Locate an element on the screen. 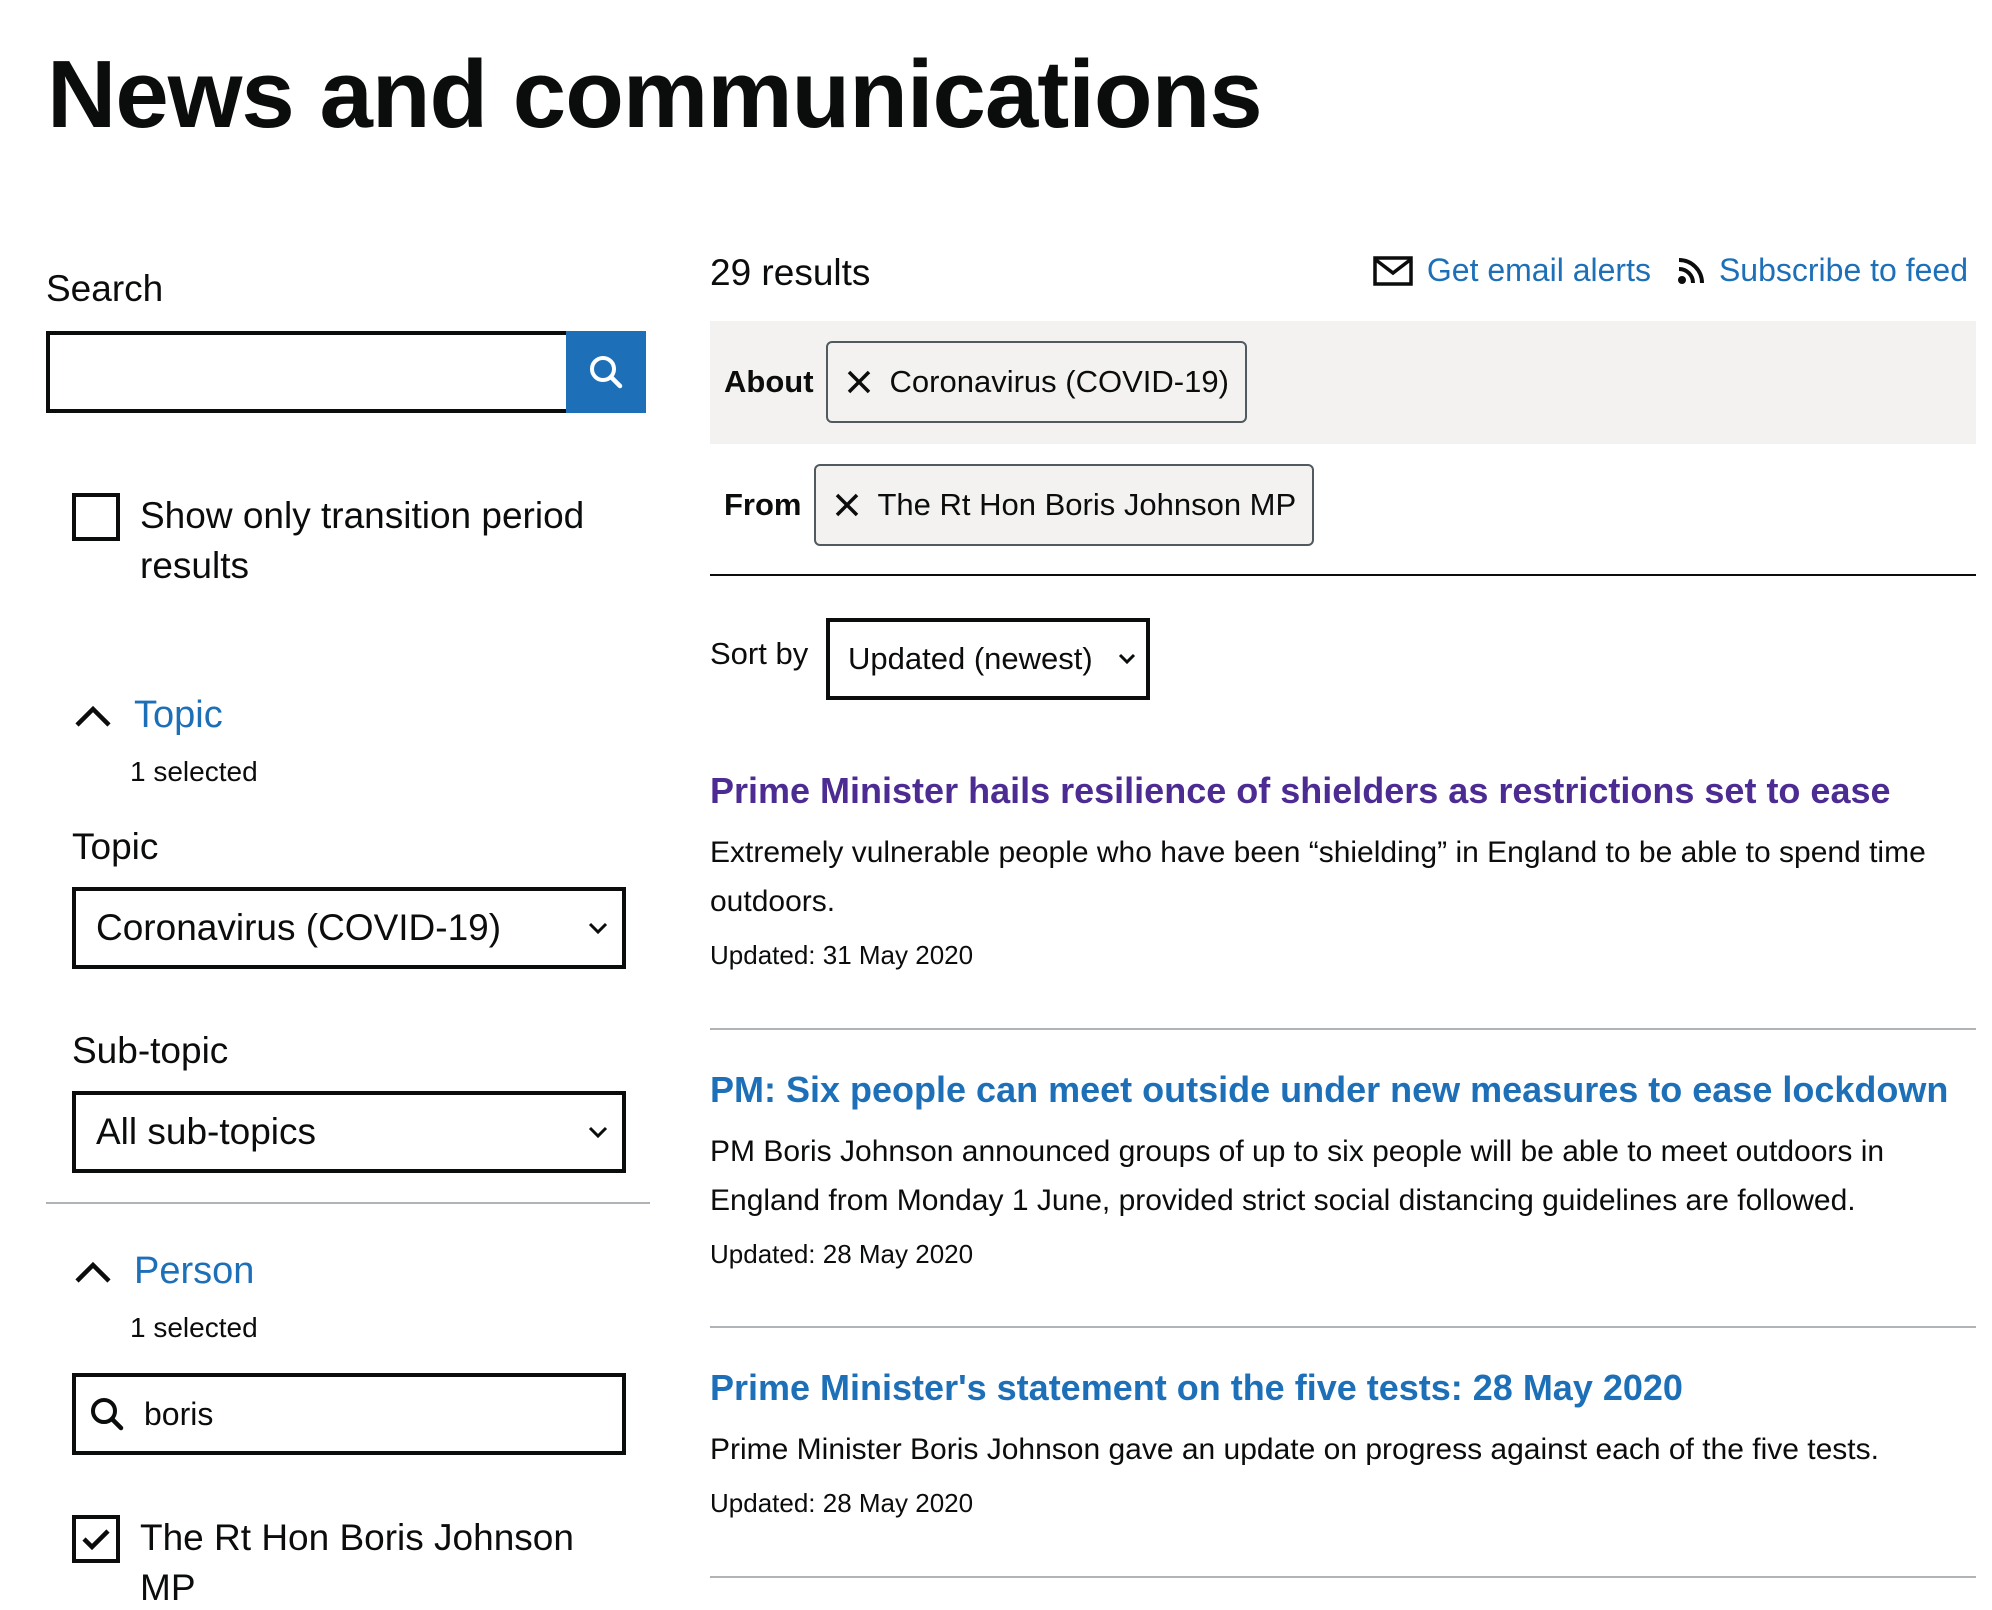 The width and height of the screenshot is (1992, 1610). remove-filter-button: Coronavirus (COVID-19) is located at coordinates (1036, 382).